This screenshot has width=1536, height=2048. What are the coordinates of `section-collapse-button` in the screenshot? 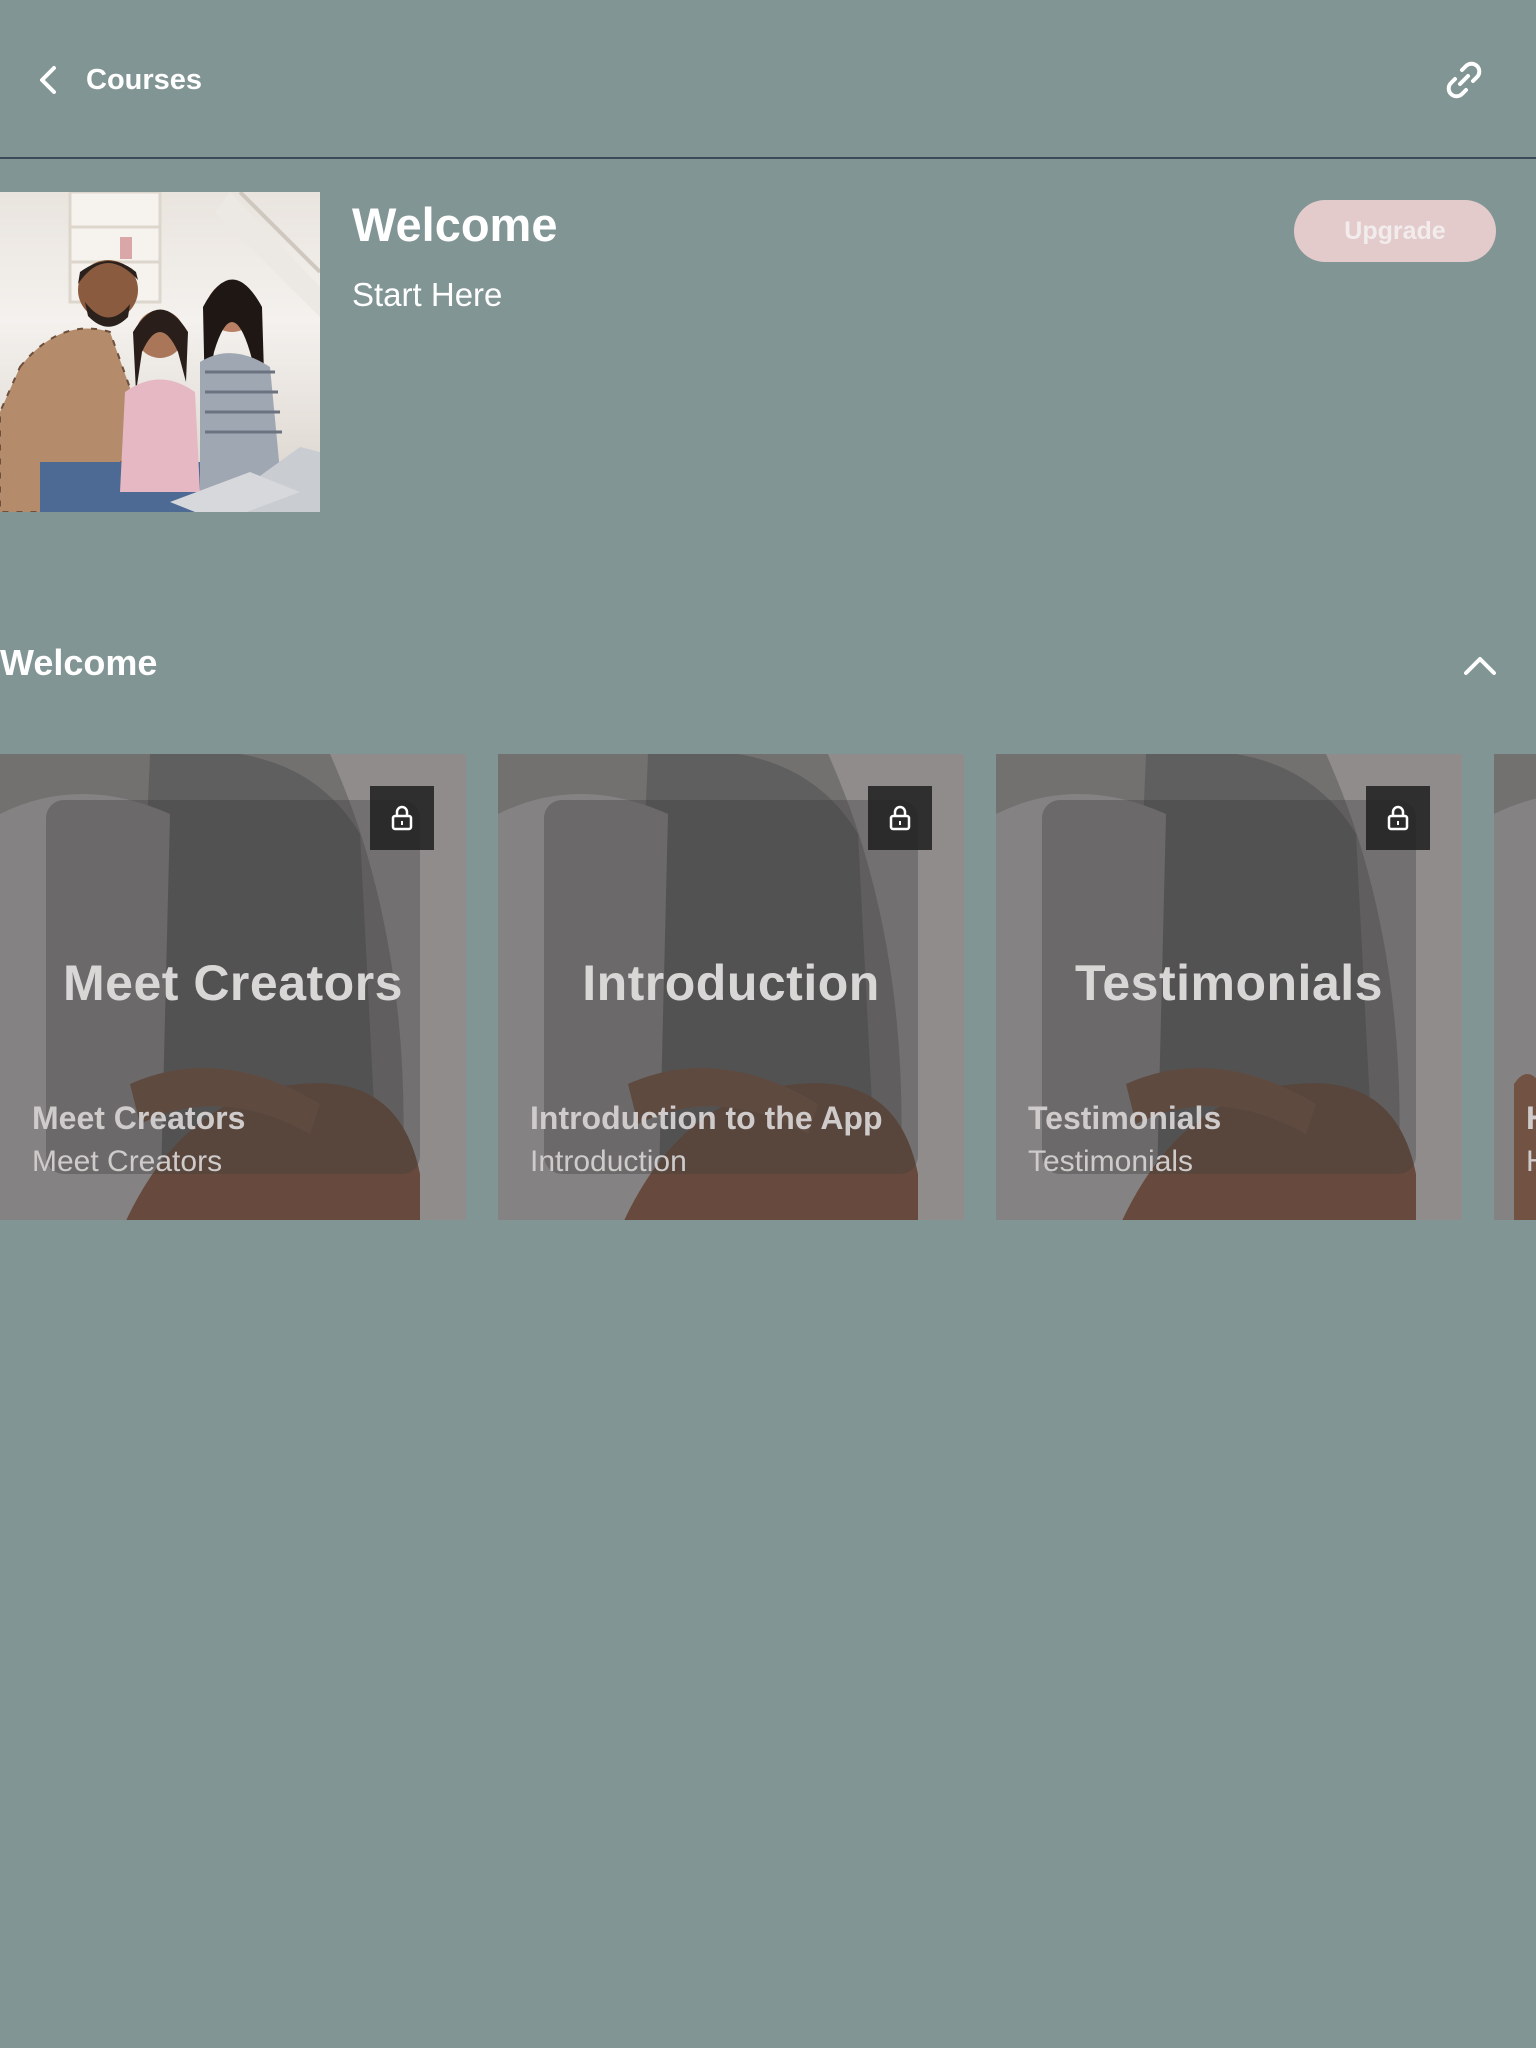 It's located at (1480, 665).